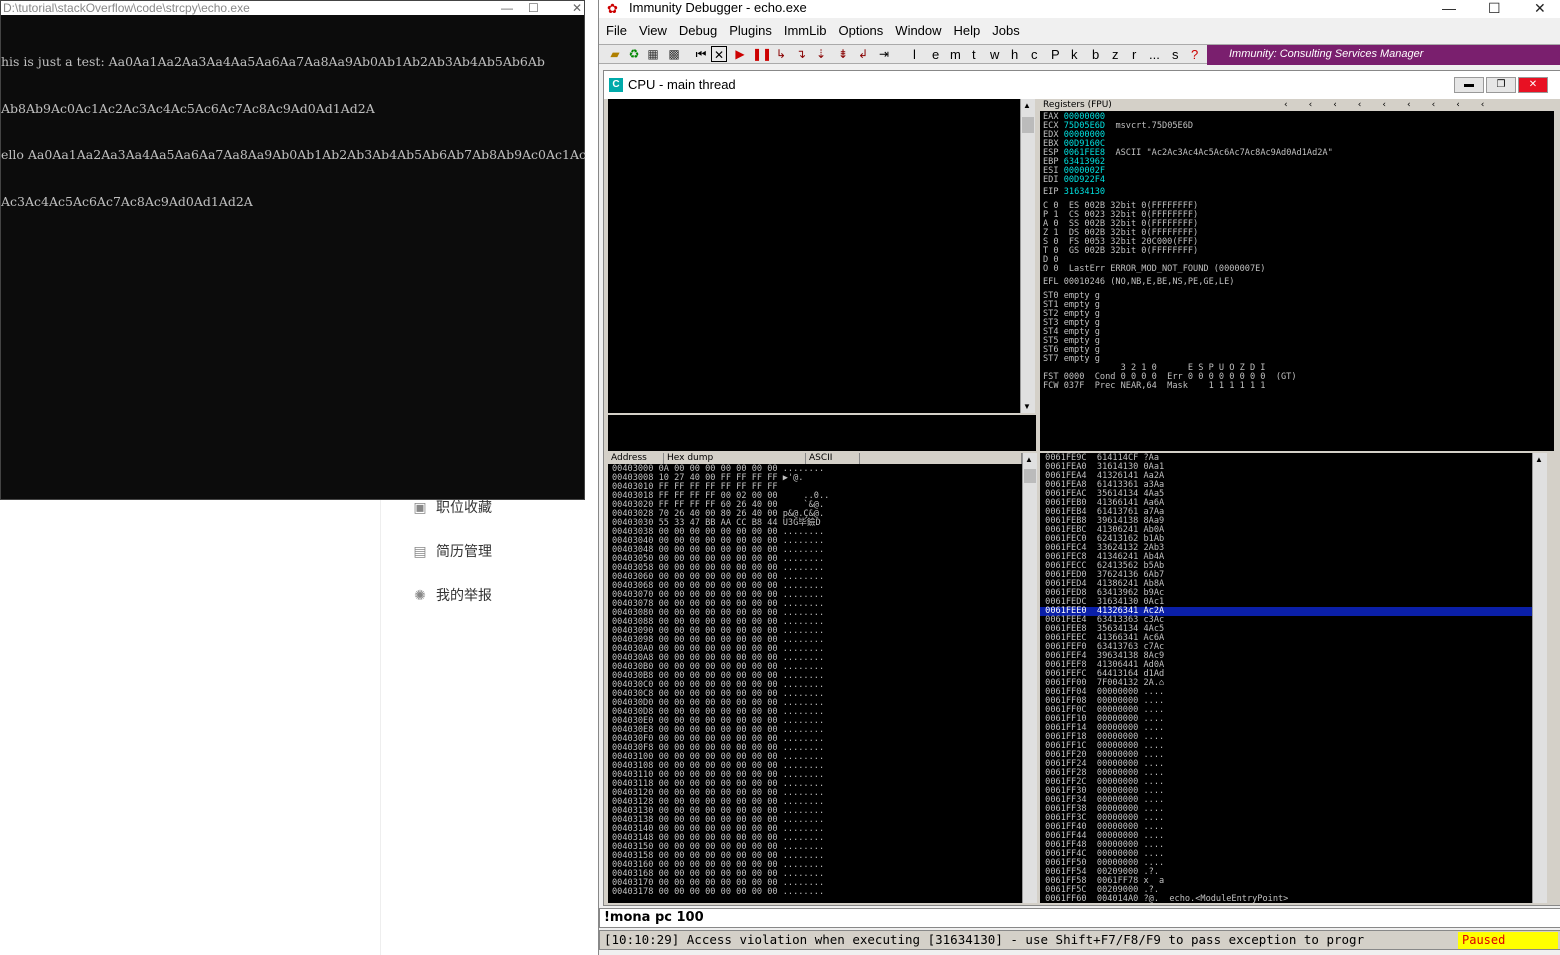 This screenshot has width=1560, height=955. I want to click on goto-icon: ⇥, so click(884, 54).